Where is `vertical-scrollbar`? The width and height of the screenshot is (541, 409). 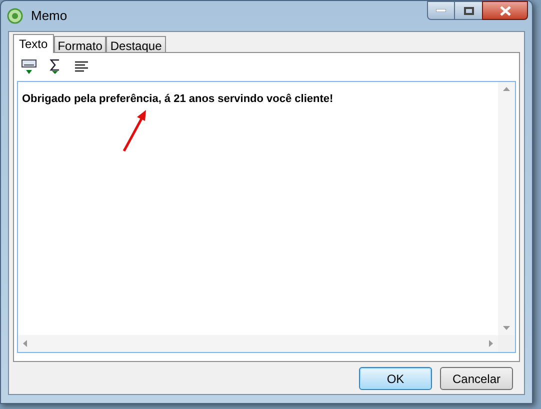
vertical-scrollbar is located at coordinates (506, 208).